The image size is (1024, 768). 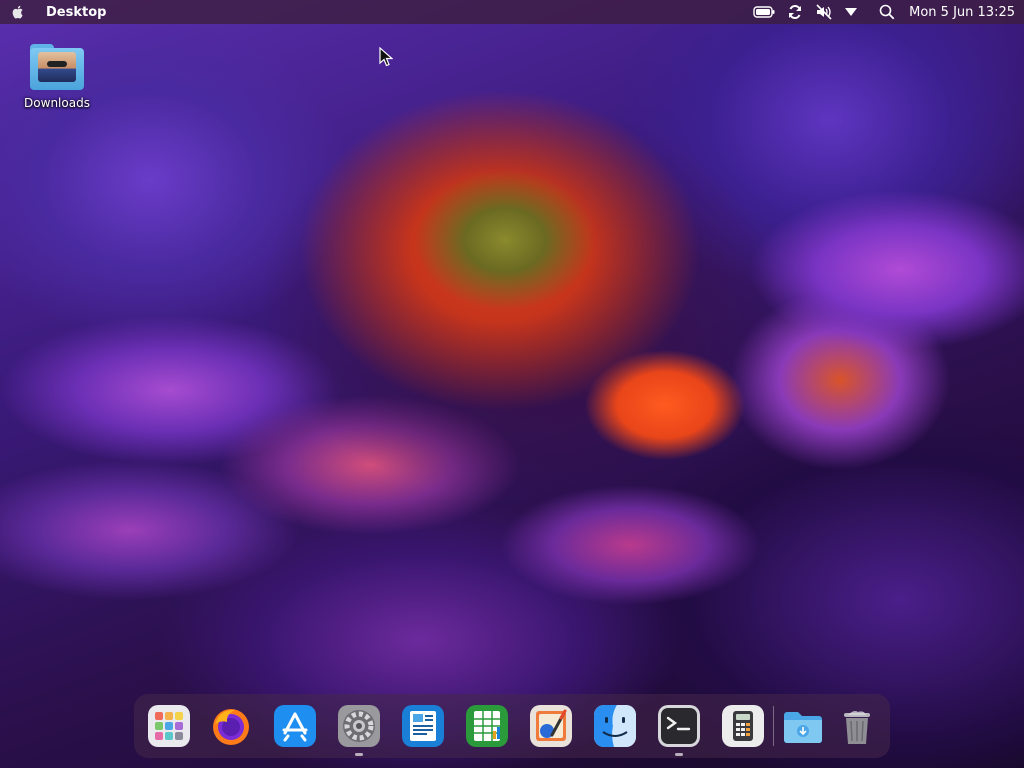 I want to click on folder-icon, so click(x=57, y=65).